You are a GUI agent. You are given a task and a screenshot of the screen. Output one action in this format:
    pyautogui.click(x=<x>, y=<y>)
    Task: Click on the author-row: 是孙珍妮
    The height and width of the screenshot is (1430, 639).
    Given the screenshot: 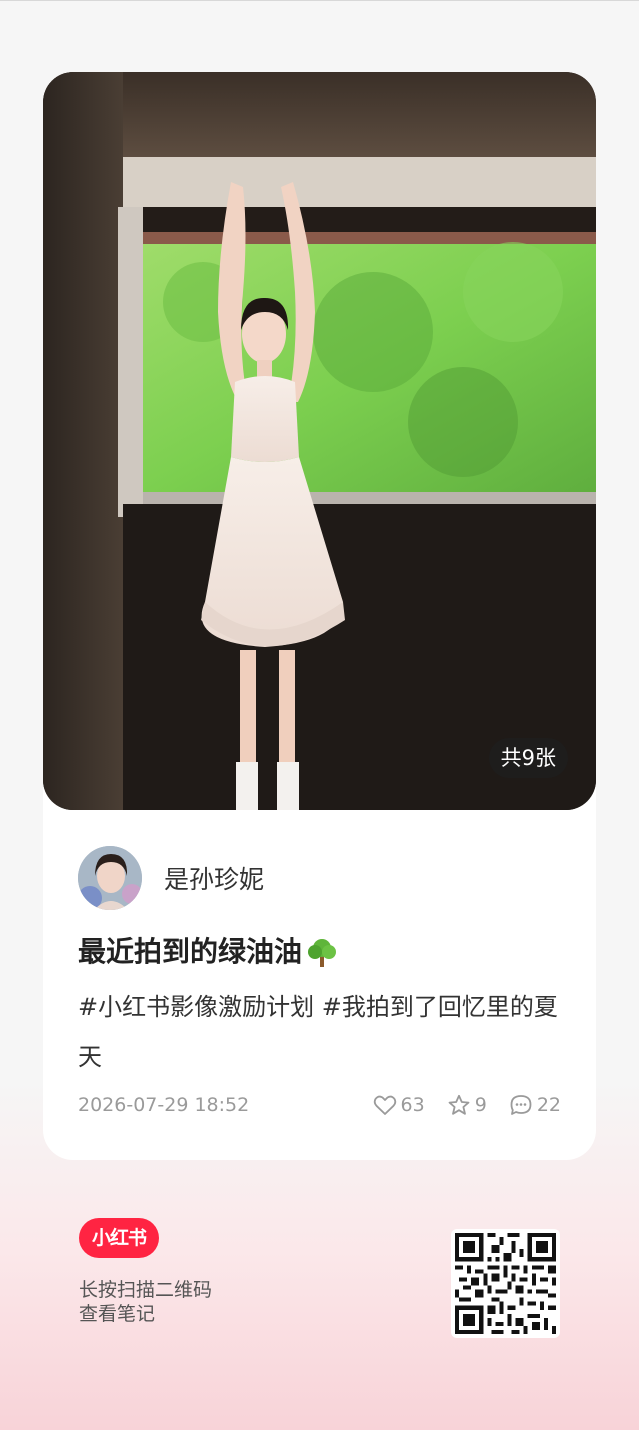 What is the action you would take?
    pyautogui.click(x=171, y=878)
    